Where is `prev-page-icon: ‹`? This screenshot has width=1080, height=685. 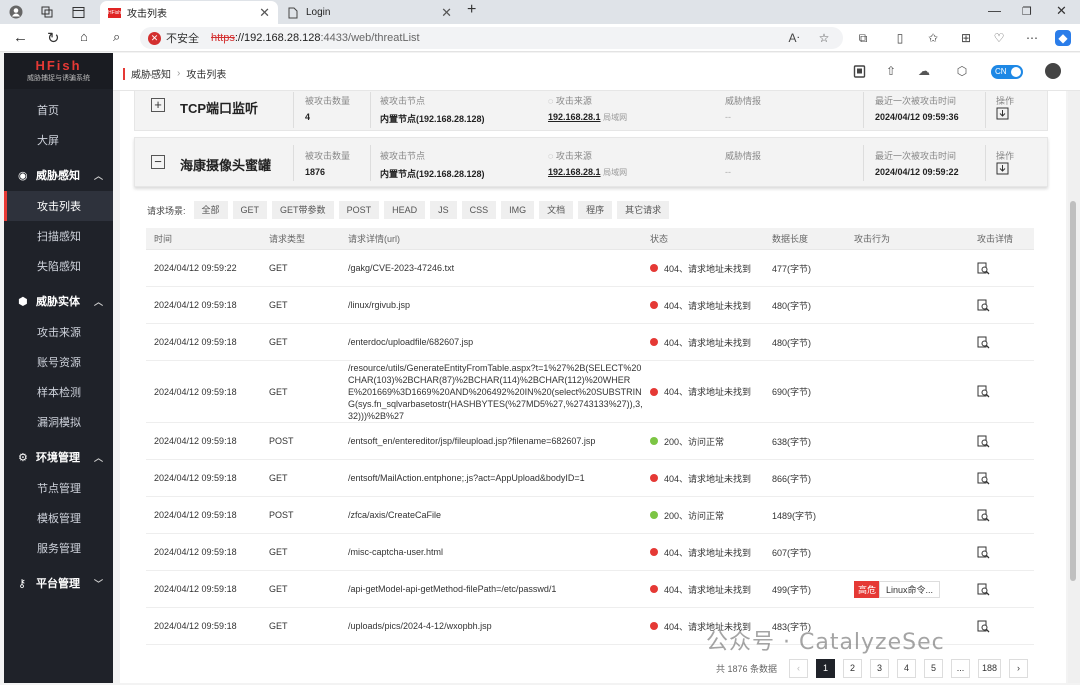 prev-page-icon: ‹ is located at coordinates (799, 668).